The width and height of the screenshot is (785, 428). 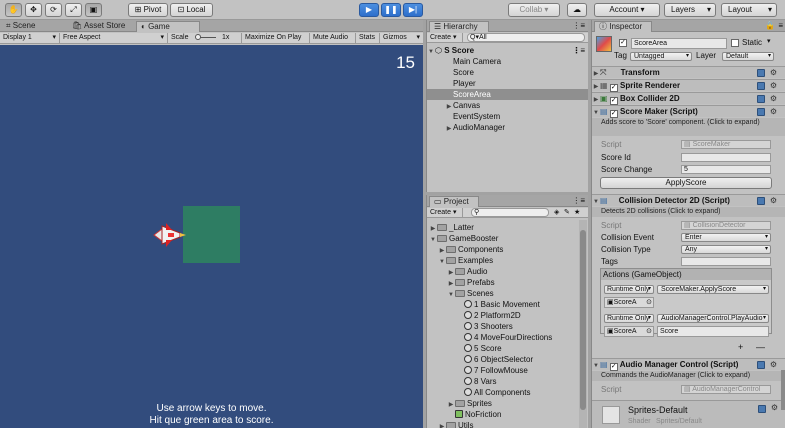 What do you see at coordinates (191, 10) in the screenshot?
I see `local-button: ⊡ Local` at bounding box center [191, 10].